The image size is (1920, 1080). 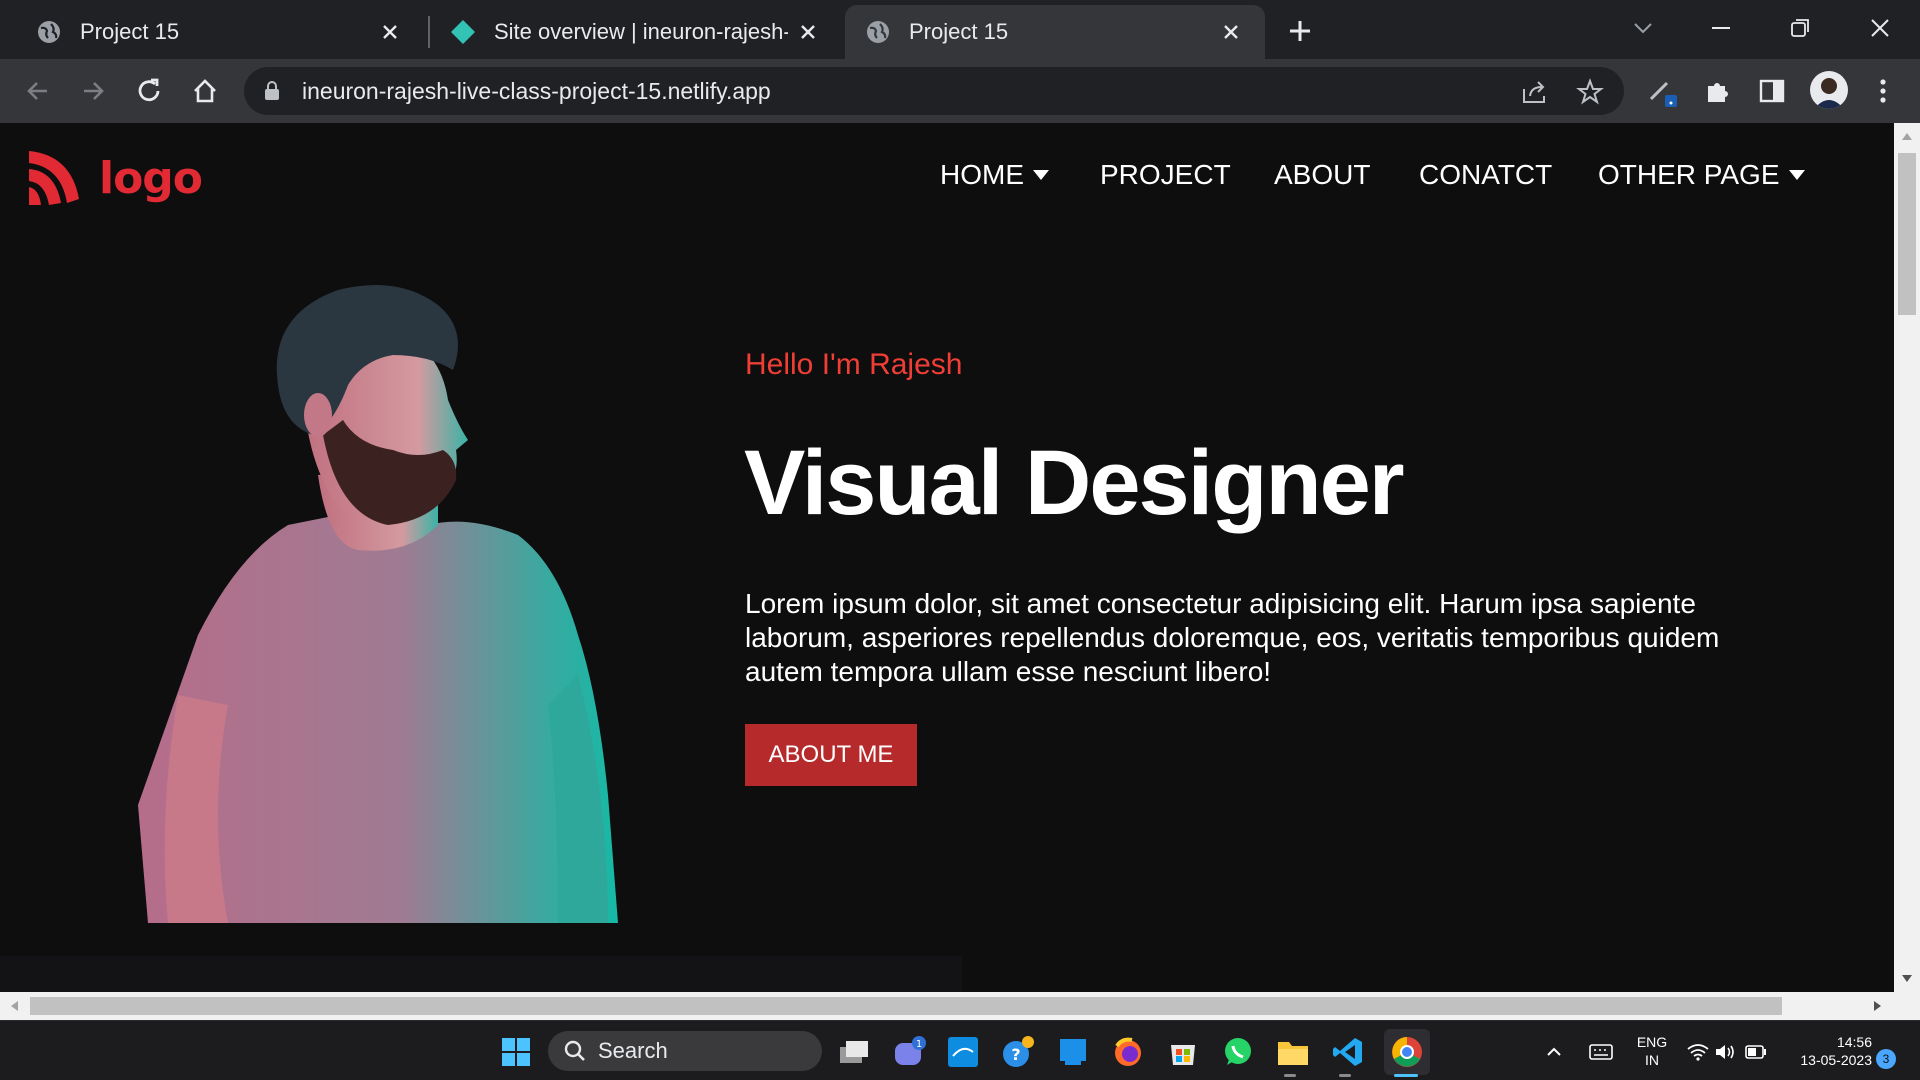 I want to click on side-panel-icon, so click(x=1772, y=91).